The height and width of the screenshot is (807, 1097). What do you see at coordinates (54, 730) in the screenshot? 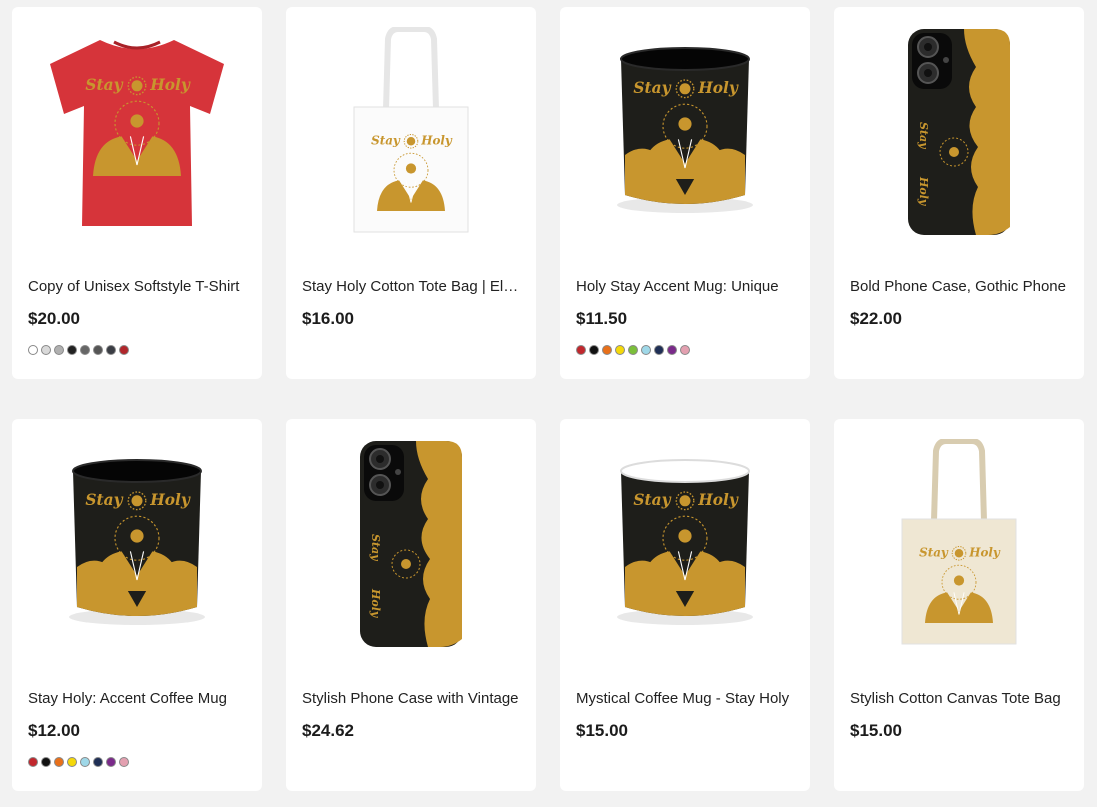
I see `product-price: $12.00` at bounding box center [54, 730].